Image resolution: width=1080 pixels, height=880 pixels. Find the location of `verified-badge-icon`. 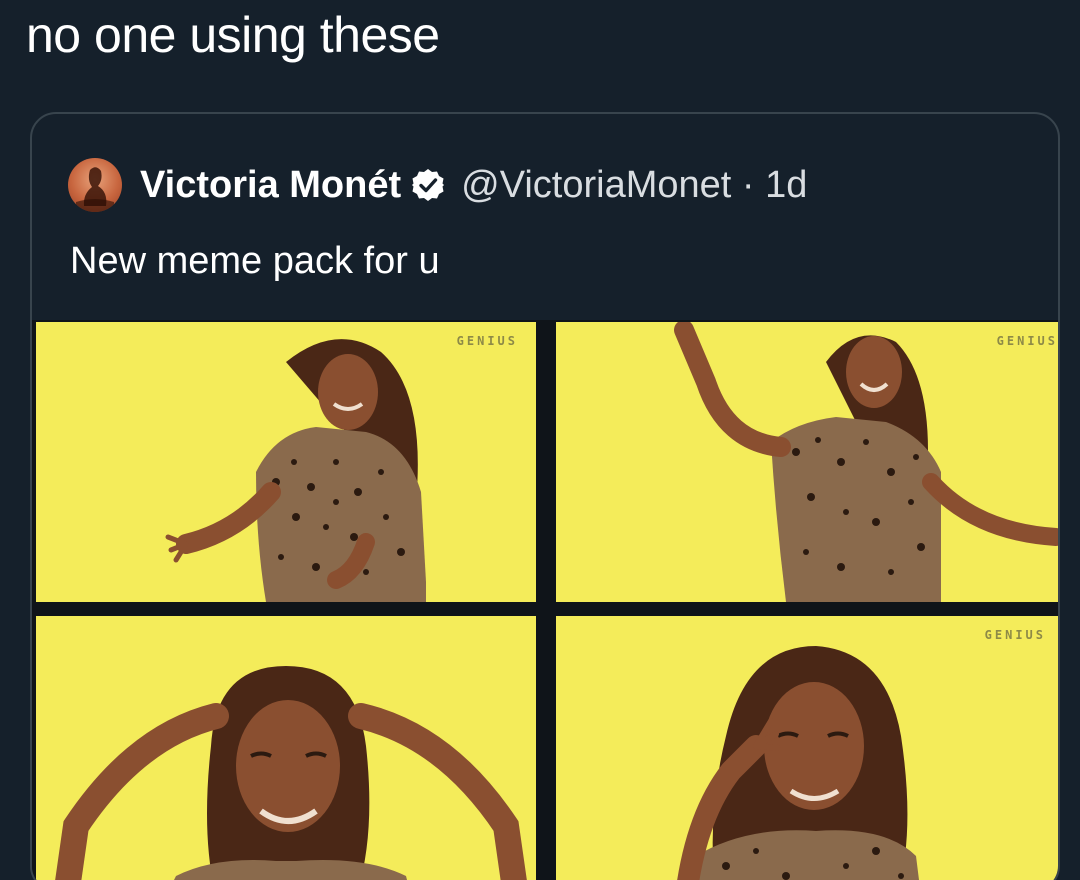

verified-badge-icon is located at coordinates (428, 185).